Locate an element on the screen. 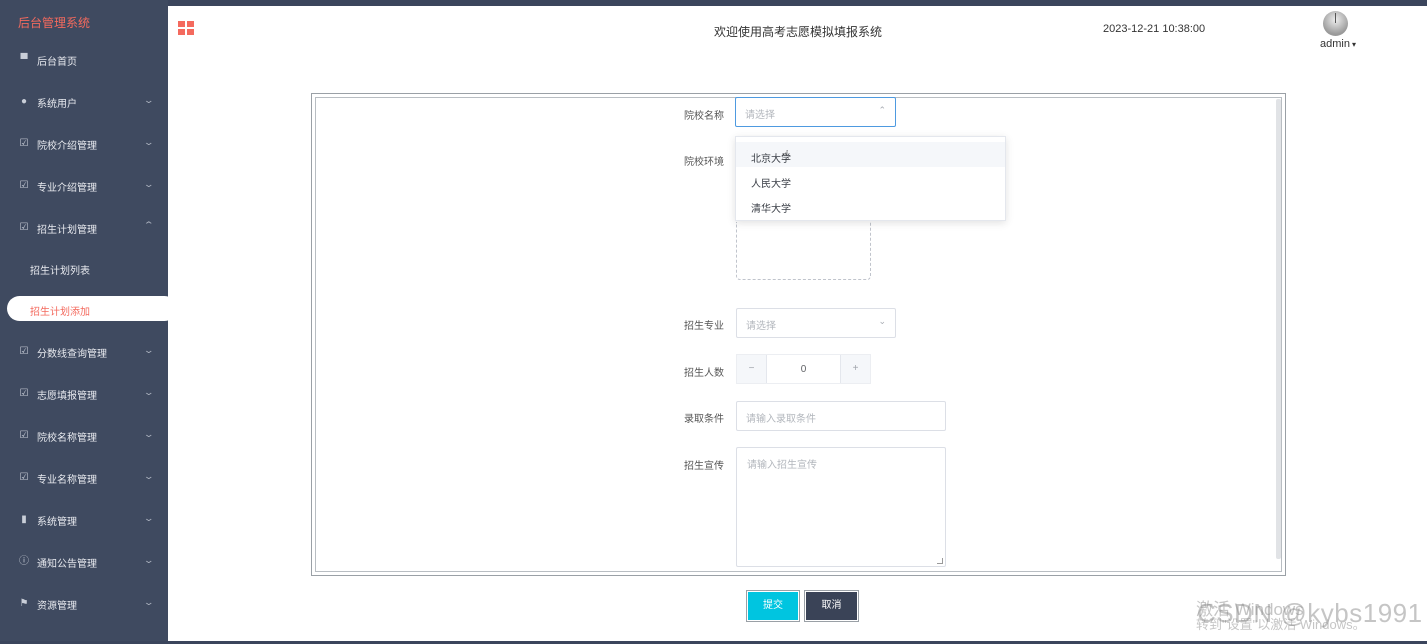  school-dropdown: 北京大学 人民大学 清华大学 is located at coordinates (870, 178).